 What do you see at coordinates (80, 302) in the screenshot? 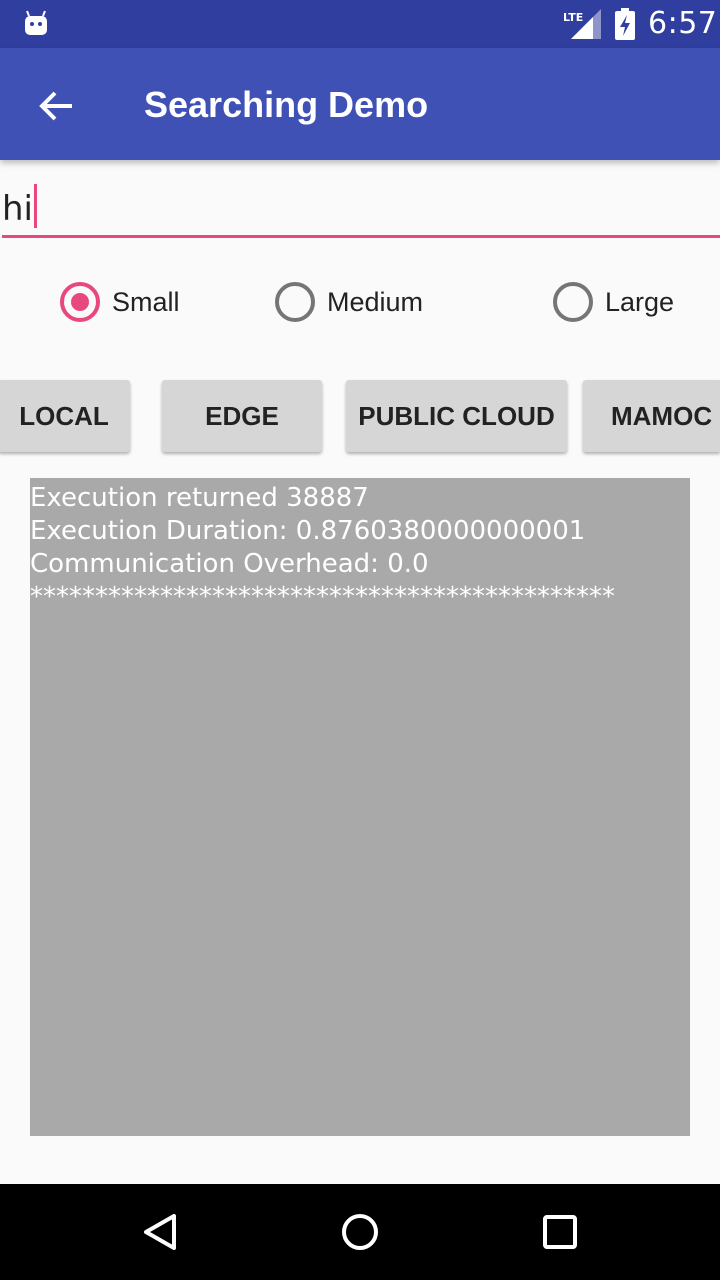
I see `radio-checked-icon` at bounding box center [80, 302].